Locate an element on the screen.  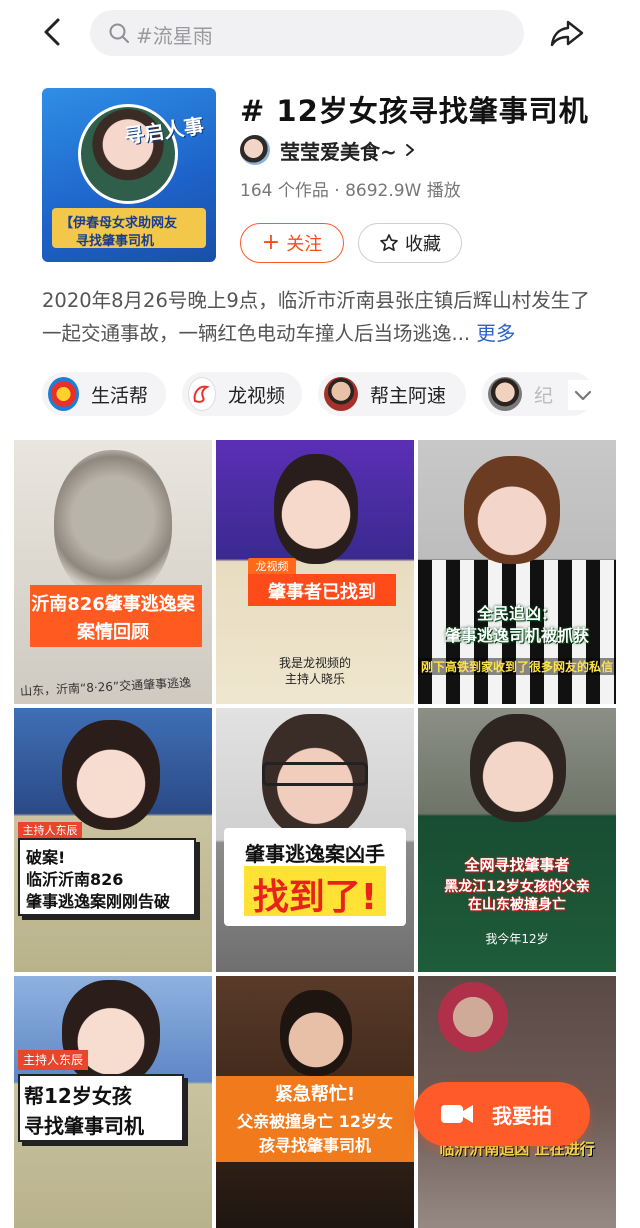
video-caption: 沂南826肇事逃逸案 is located at coordinates (113, 604).